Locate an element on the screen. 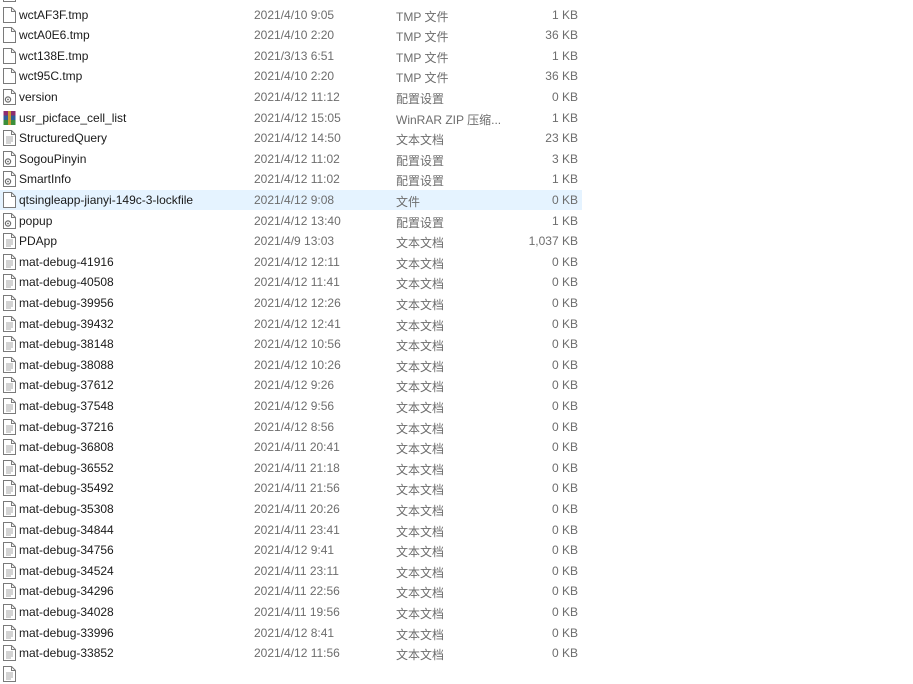 This screenshot has width=913, height=684. file-name: popup is located at coordinates (36, 220).